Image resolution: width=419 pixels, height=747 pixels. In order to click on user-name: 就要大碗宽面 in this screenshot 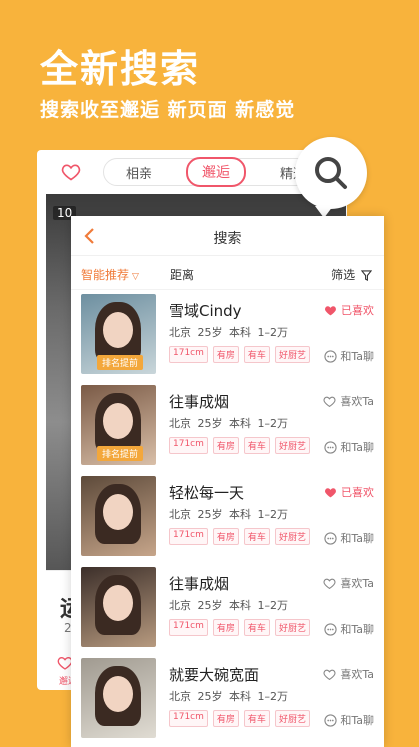, I will do `click(214, 674)`.